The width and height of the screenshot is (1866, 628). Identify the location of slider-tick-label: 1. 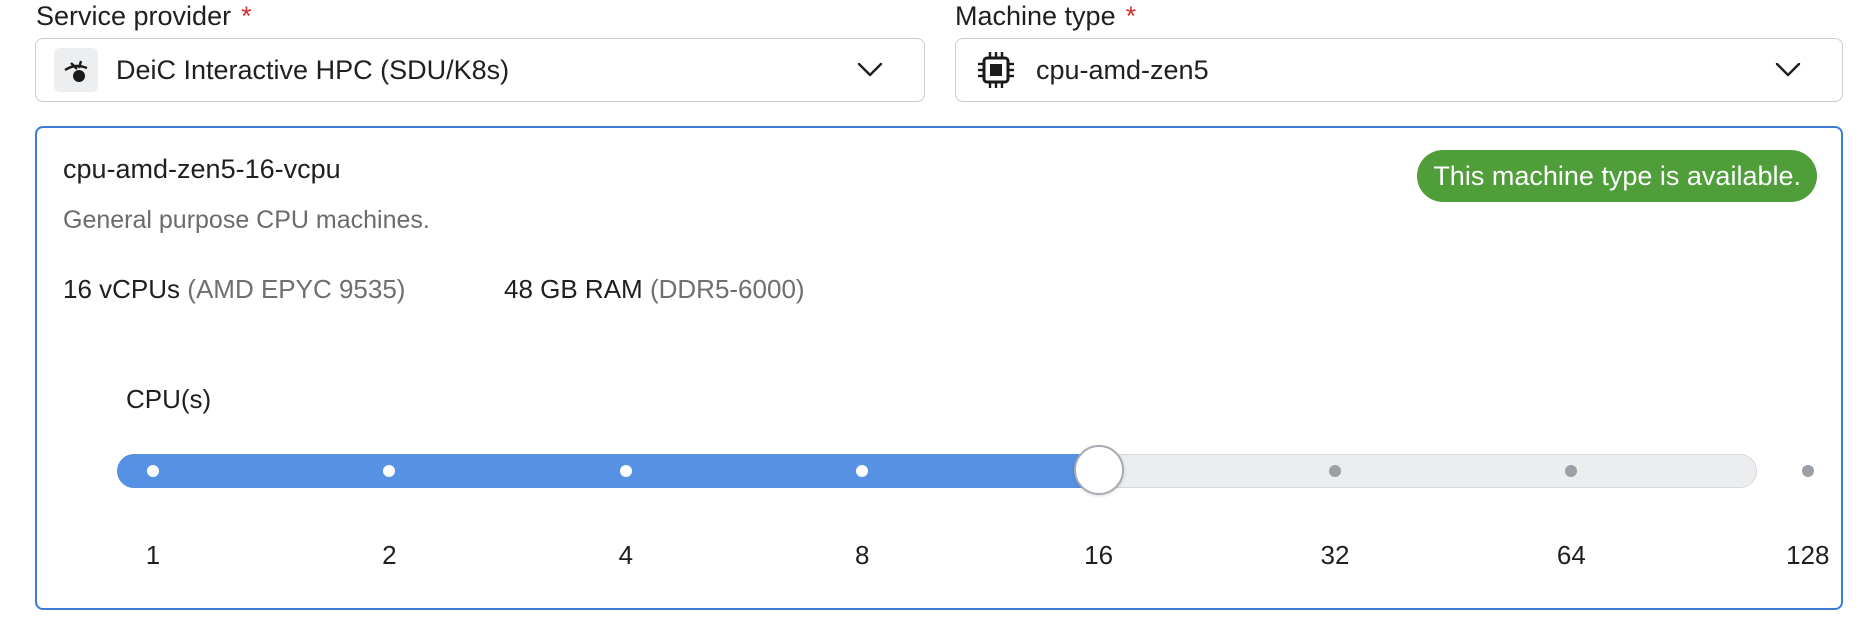
(153, 555).